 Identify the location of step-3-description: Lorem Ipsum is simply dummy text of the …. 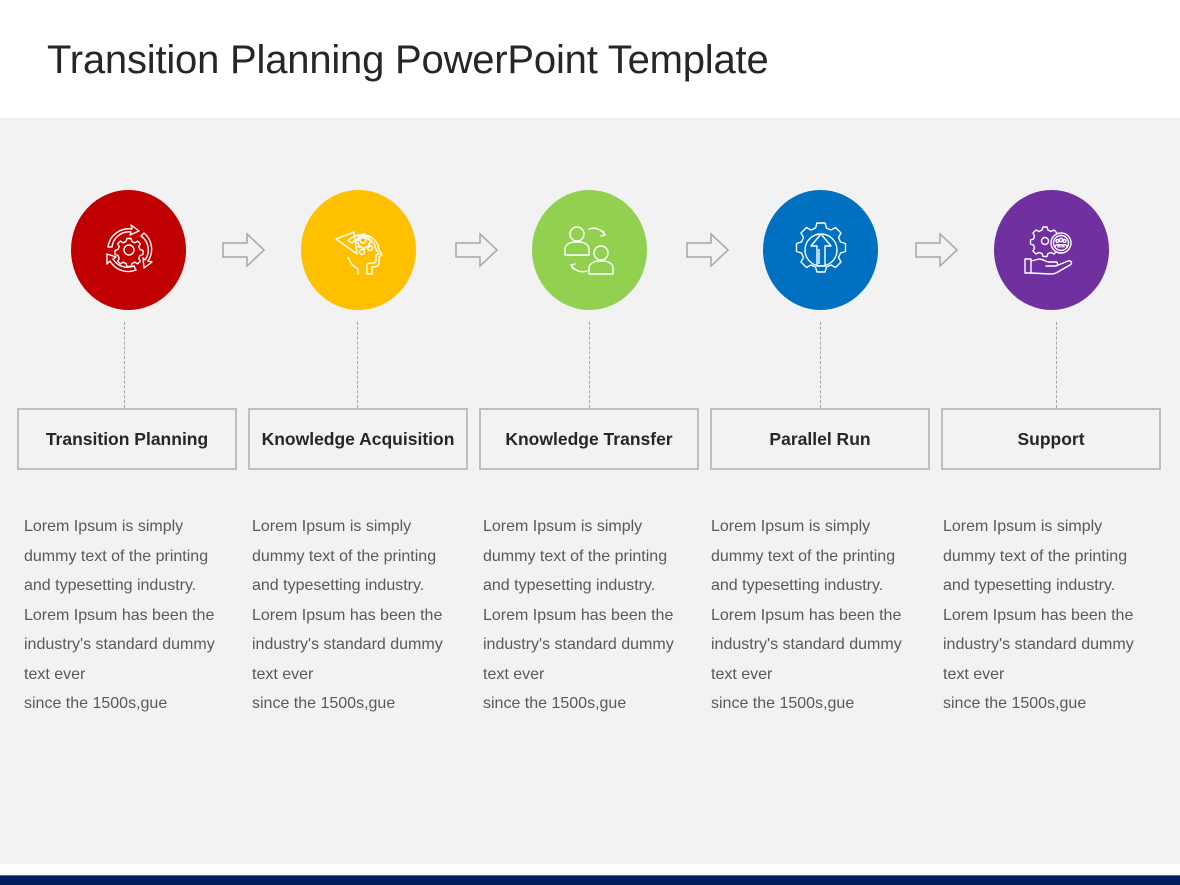
(590, 615).